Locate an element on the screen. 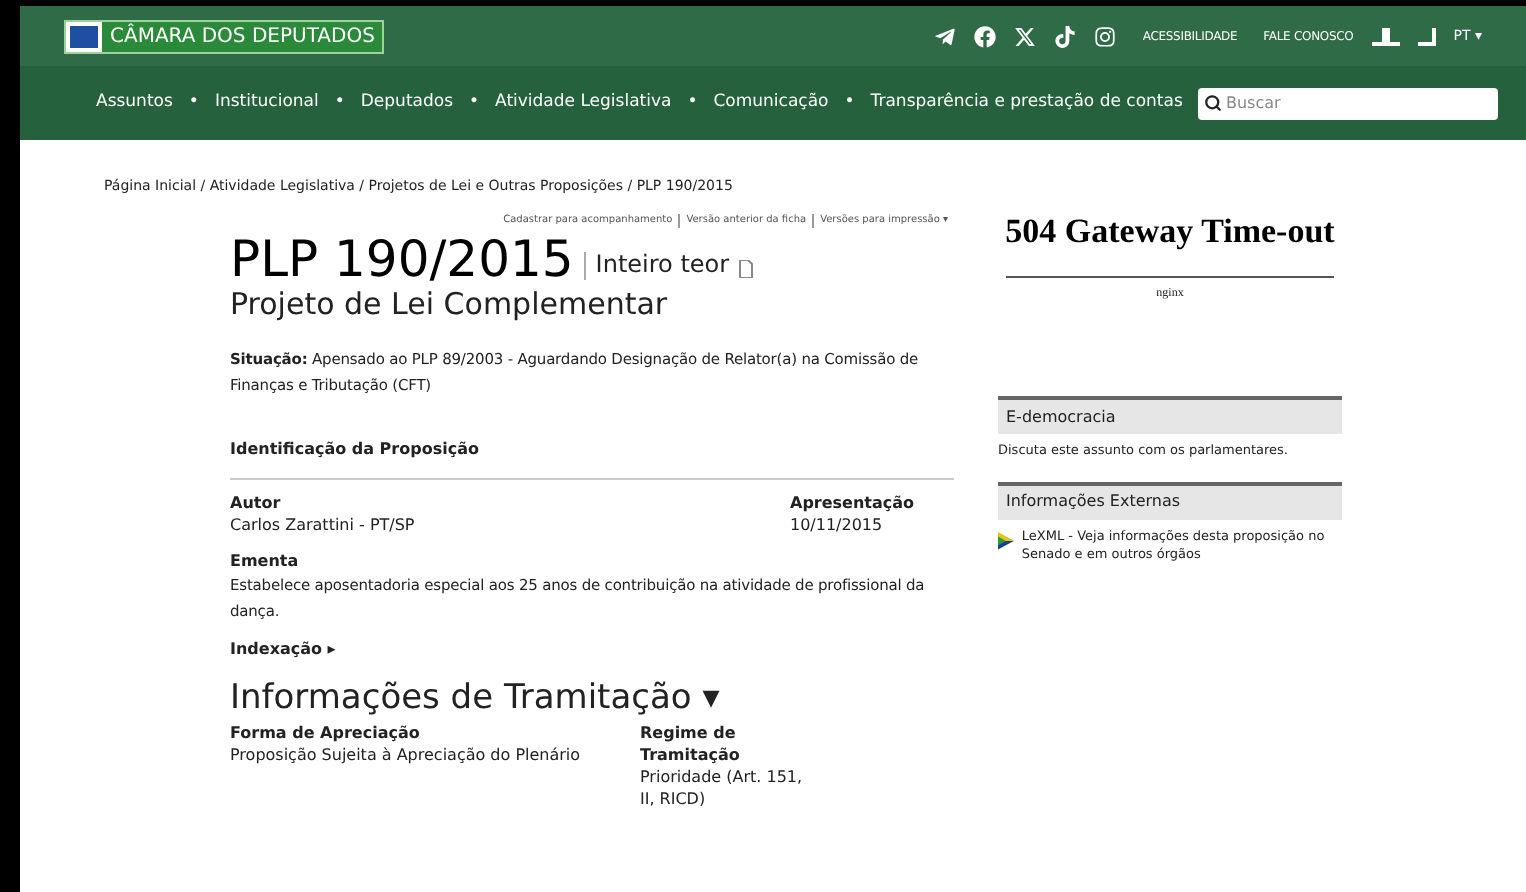 Image resolution: width=1526 pixels, height=892 pixels. nav-link: Atividade Legislativa is located at coordinates (583, 103).